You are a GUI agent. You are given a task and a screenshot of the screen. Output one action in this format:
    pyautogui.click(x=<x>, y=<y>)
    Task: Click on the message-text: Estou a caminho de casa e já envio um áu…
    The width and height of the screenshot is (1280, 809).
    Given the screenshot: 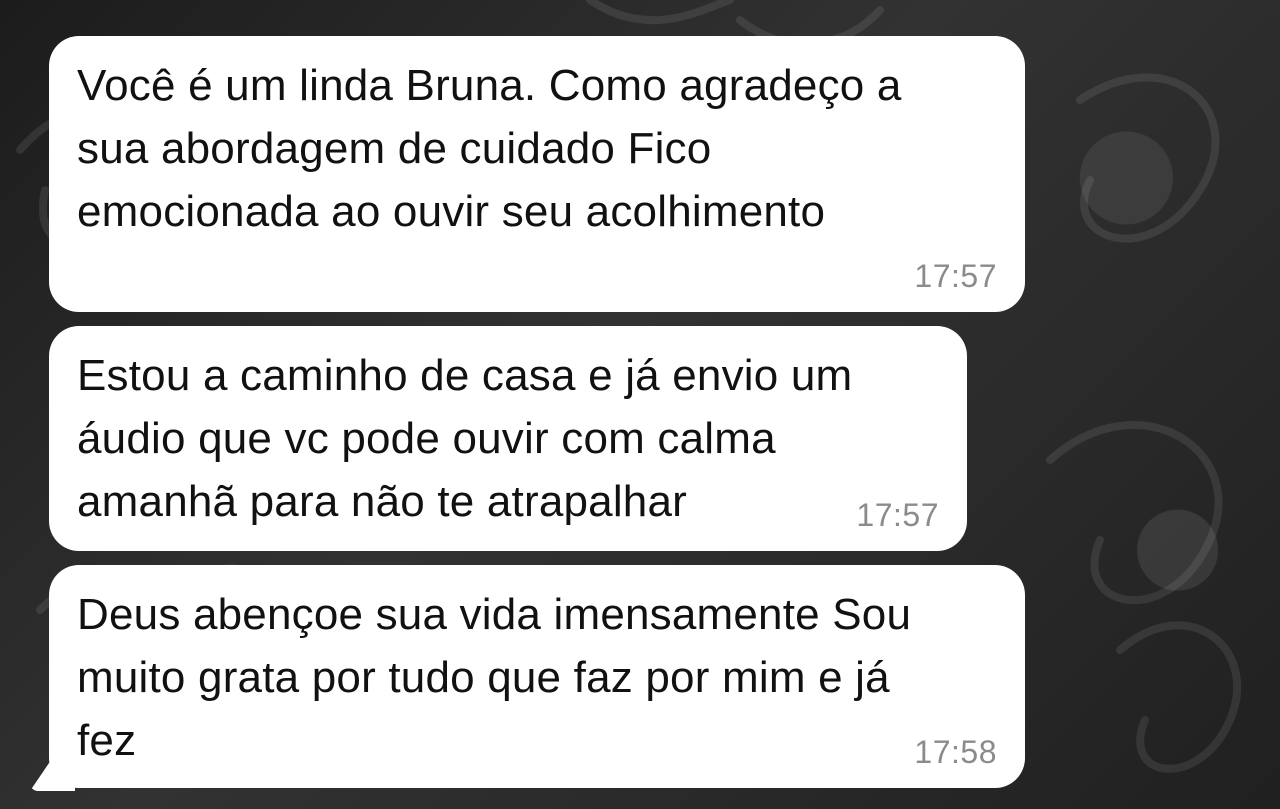 What is the action you would take?
    pyautogui.click(x=465, y=438)
    